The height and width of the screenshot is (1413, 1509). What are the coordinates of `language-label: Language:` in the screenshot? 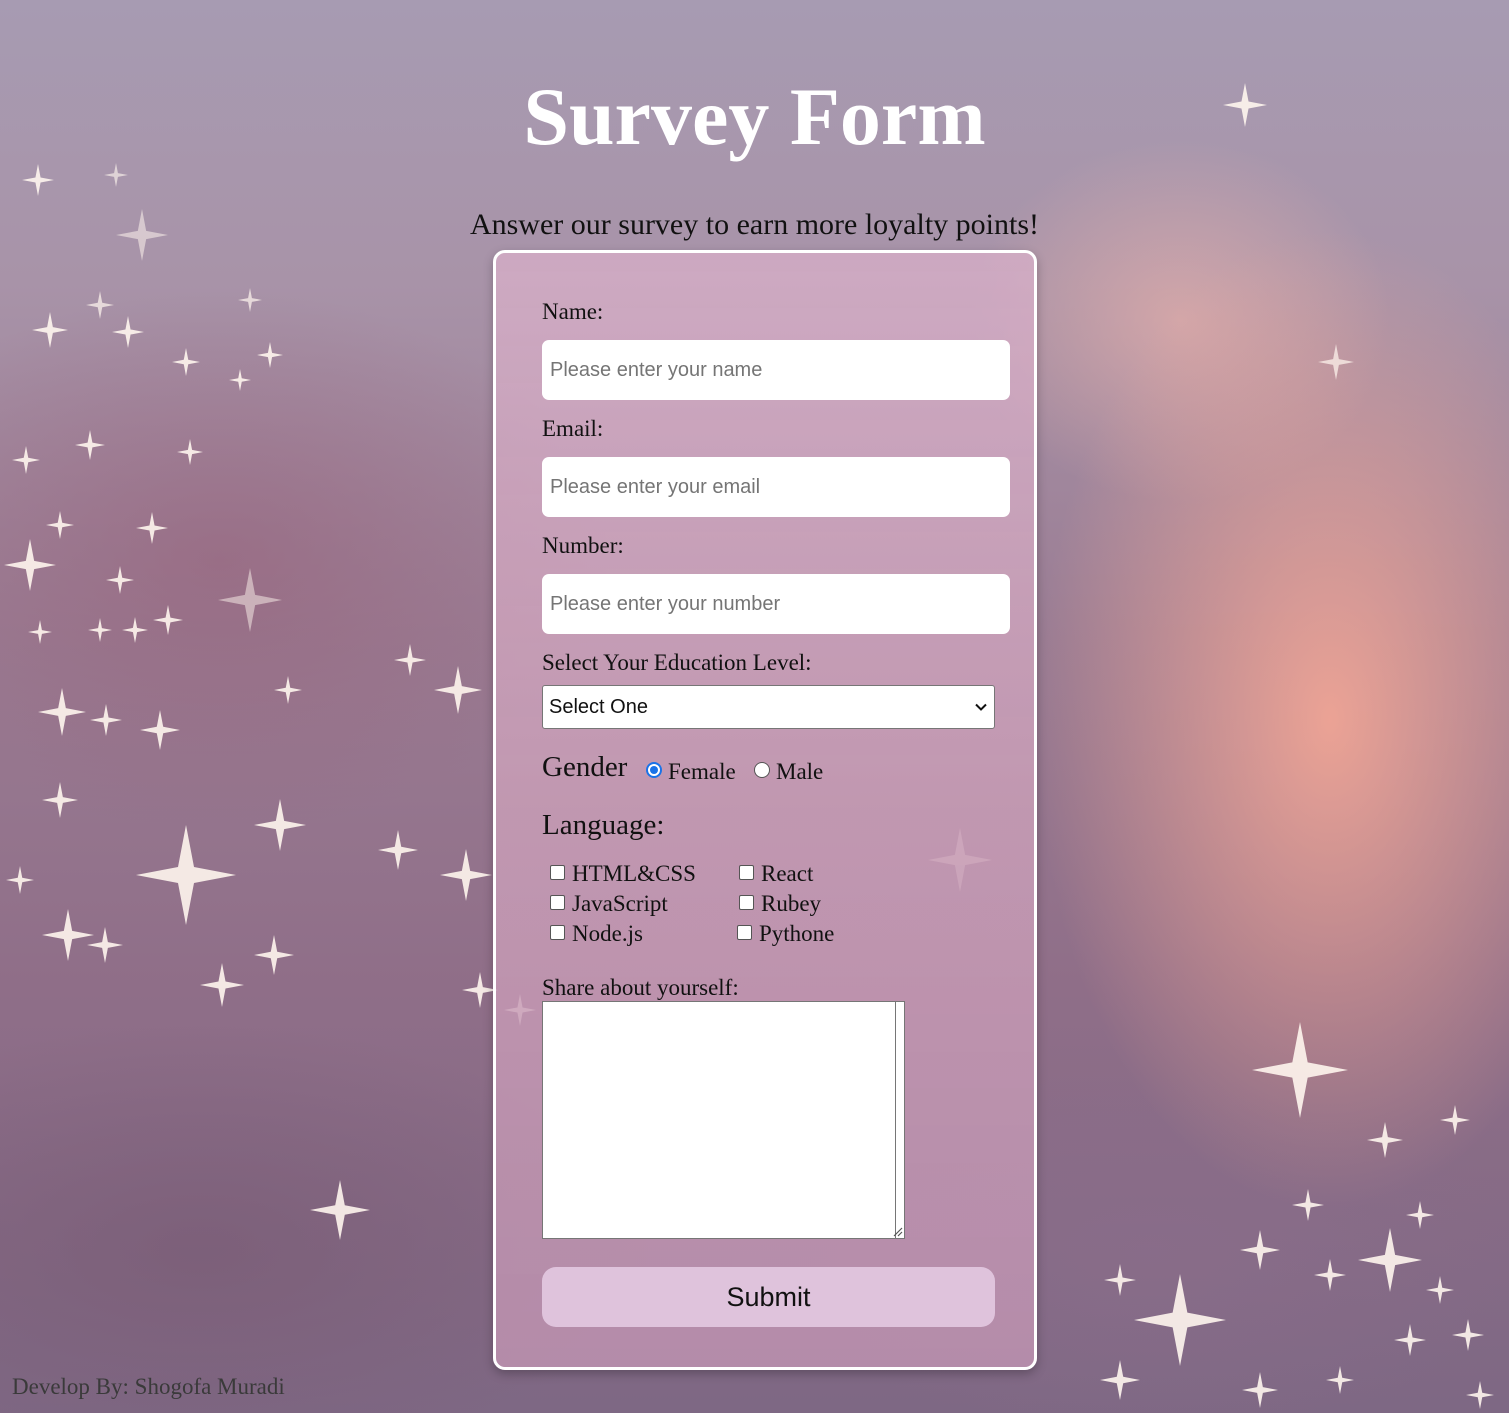 It's located at (603, 825).